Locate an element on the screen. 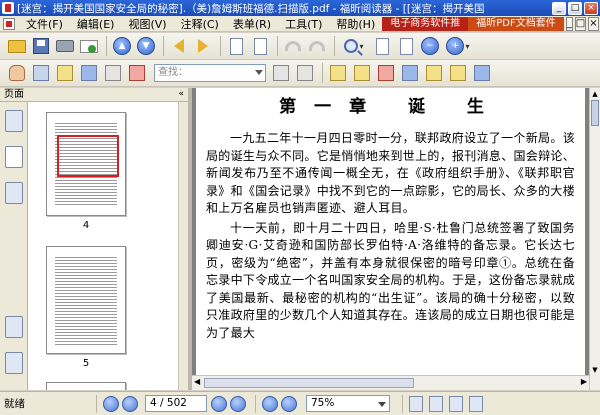 The width and height of the screenshot is (600, 415). bookmarks-tab-icon is located at coordinates (14, 121).